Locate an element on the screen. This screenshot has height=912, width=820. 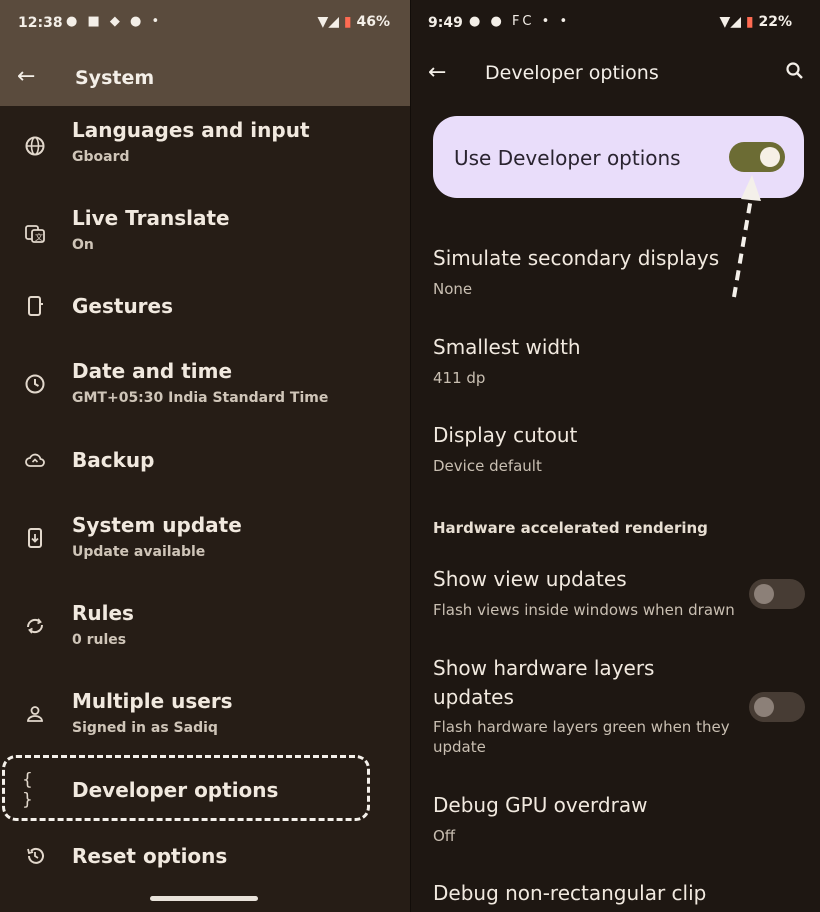
show-hardware-layers-toggle is located at coordinates (777, 707).